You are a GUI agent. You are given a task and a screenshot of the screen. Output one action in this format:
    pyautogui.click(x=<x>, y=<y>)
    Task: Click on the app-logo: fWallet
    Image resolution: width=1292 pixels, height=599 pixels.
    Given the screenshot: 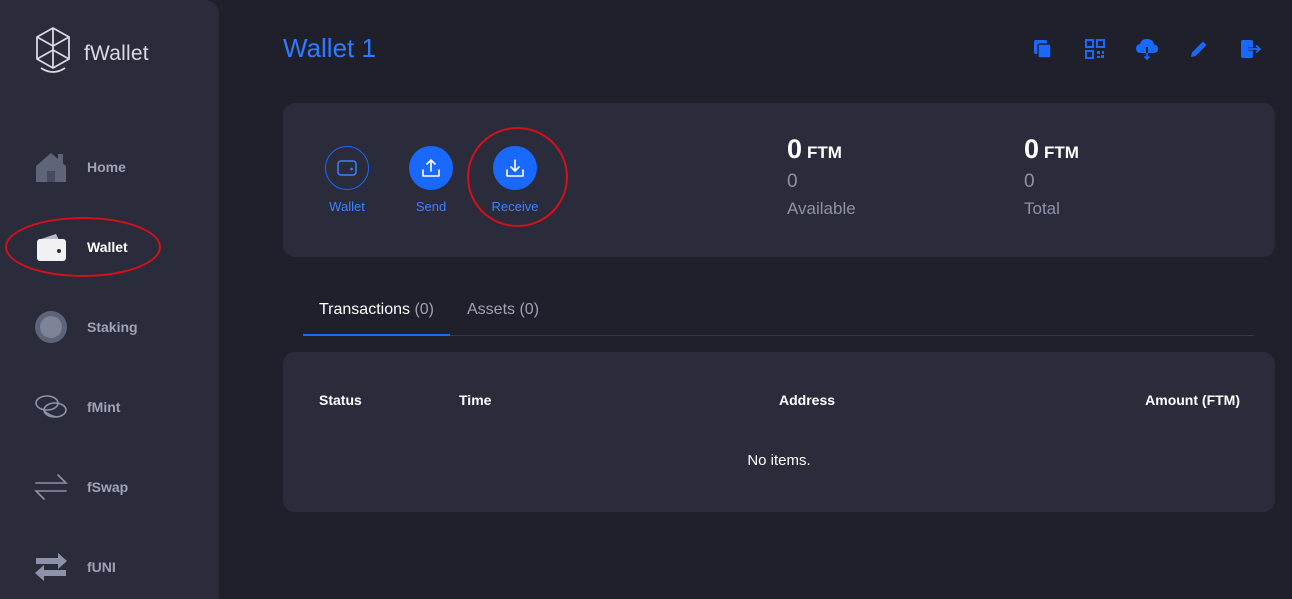 What is the action you would take?
    pyautogui.click(x=90, y=53)
    